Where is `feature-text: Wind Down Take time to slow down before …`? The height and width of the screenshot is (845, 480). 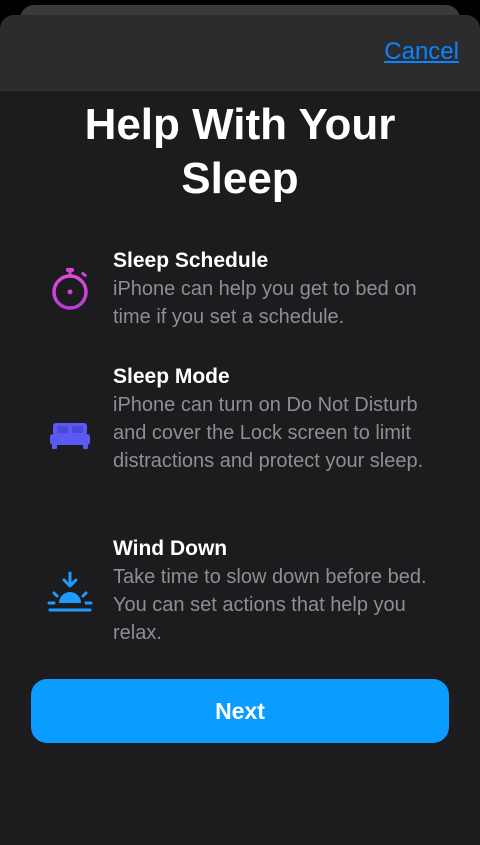
feature-text: Wind Down Take time to slow down before … is located at coordinates (278, 591).